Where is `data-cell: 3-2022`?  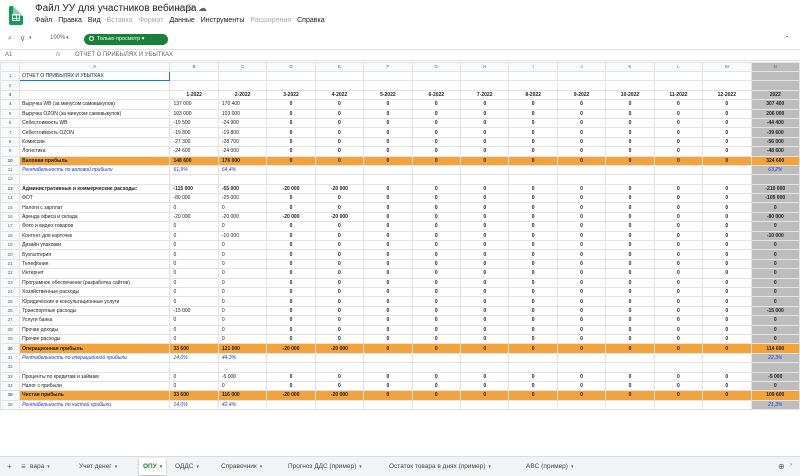 data-cell: 3-2022 is located at coordinates (291, 95).